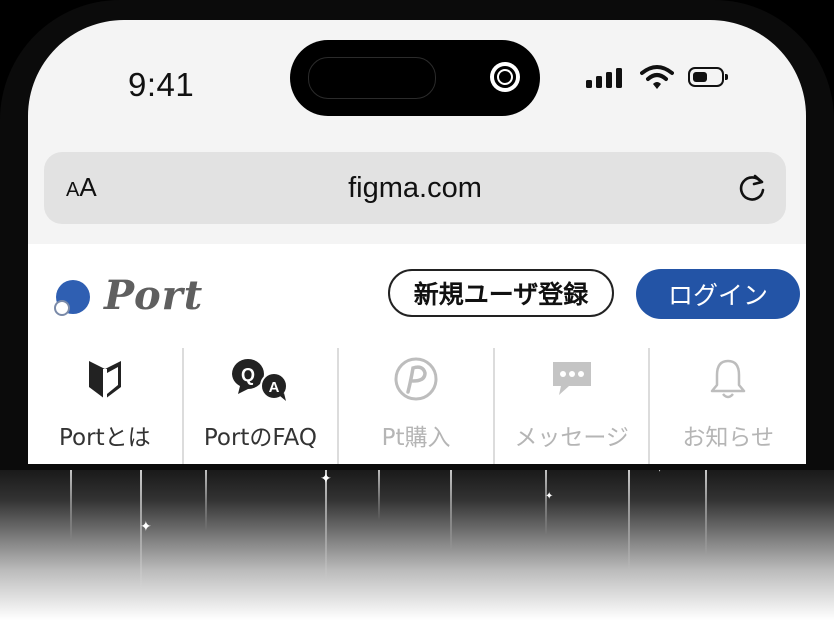 The image size is (834, 635). Describe the element at coordinates (718, 294) in the screenshot. I see `login-button: ログイン` at that location.